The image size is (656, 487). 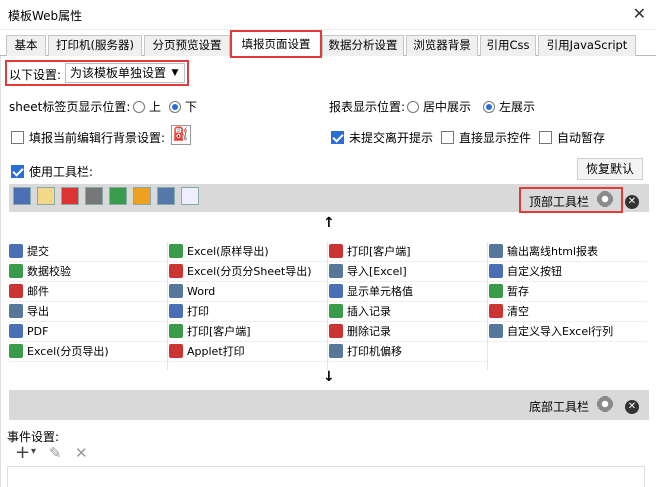 I want to click on bottom-toolbar-label: 底部工具栏, so click(x=559, y=407).